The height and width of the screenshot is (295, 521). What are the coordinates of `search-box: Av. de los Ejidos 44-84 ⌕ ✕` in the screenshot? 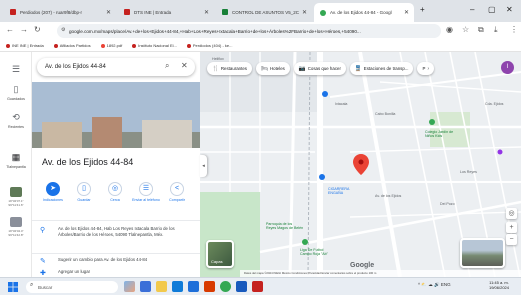 It's located at (116, 67).